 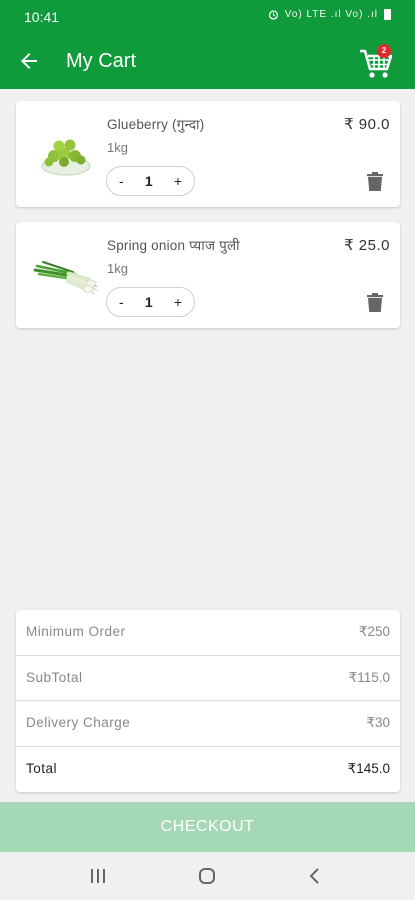 I want to click on summary-label: Minimum Order, so click(x=76, y=631).